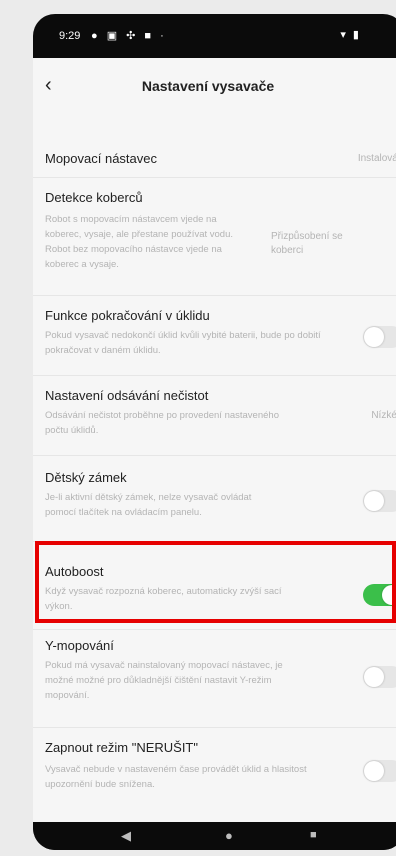  Describe the element at coordinates (70, 36) in the screenshot. I see `status-time: 9:29` at that location.